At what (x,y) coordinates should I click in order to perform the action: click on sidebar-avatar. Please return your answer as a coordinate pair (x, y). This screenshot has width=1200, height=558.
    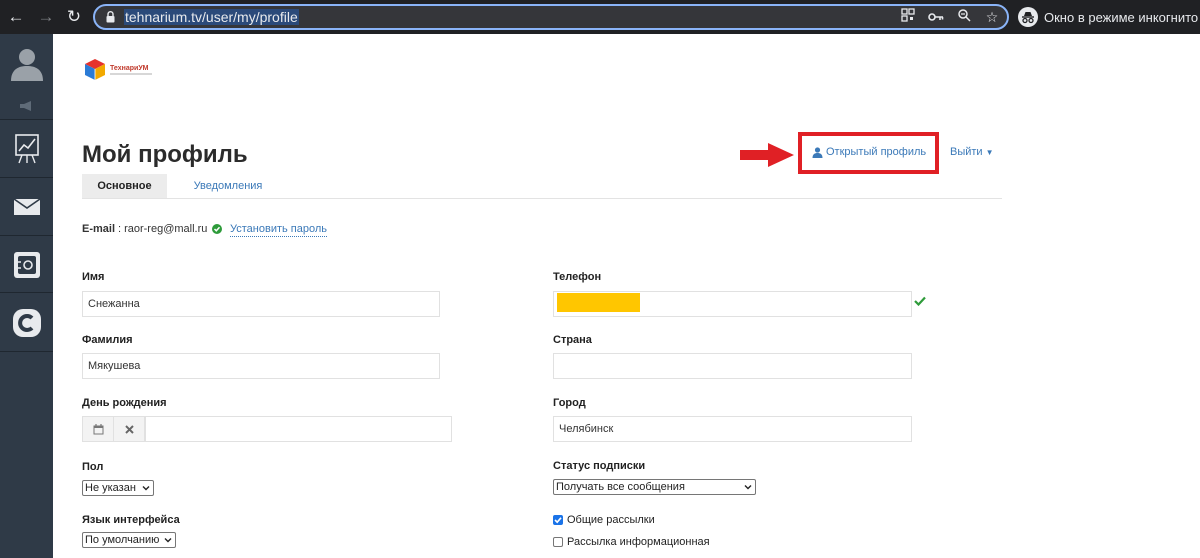
    Looking at the image, I should click on (26, 63).